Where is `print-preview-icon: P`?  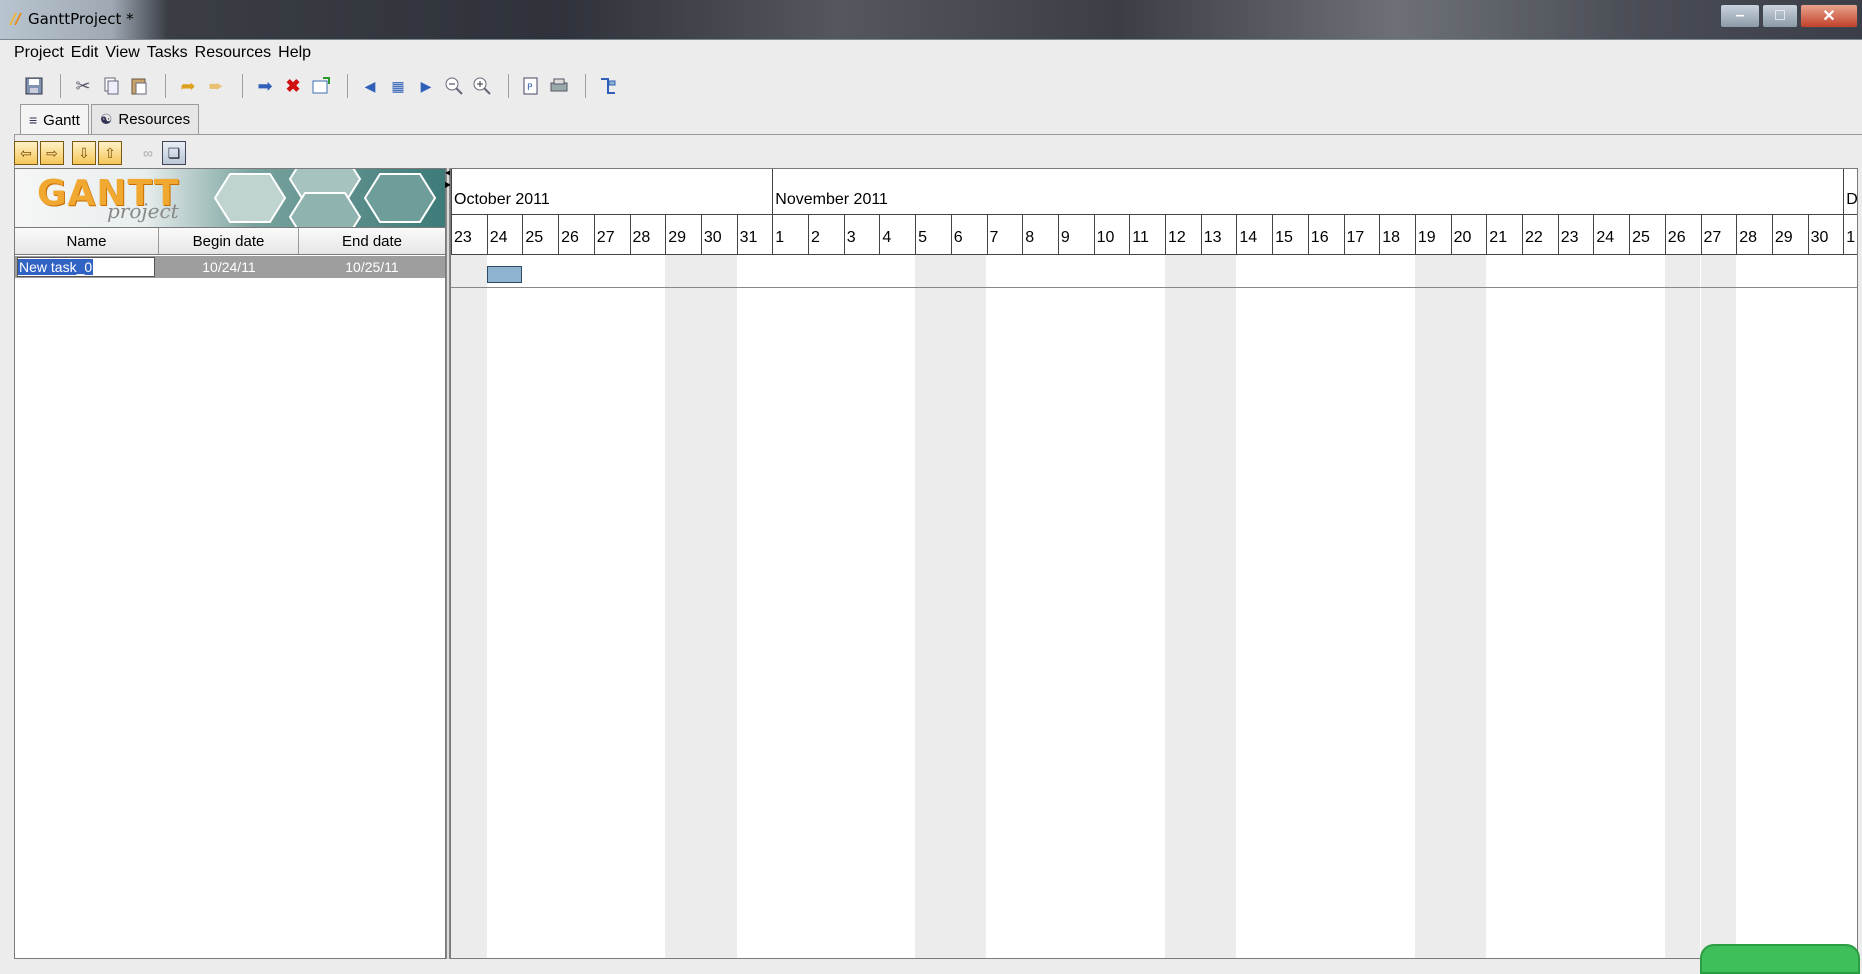
print-preview-icon: P is located at coordinates (531, 86).